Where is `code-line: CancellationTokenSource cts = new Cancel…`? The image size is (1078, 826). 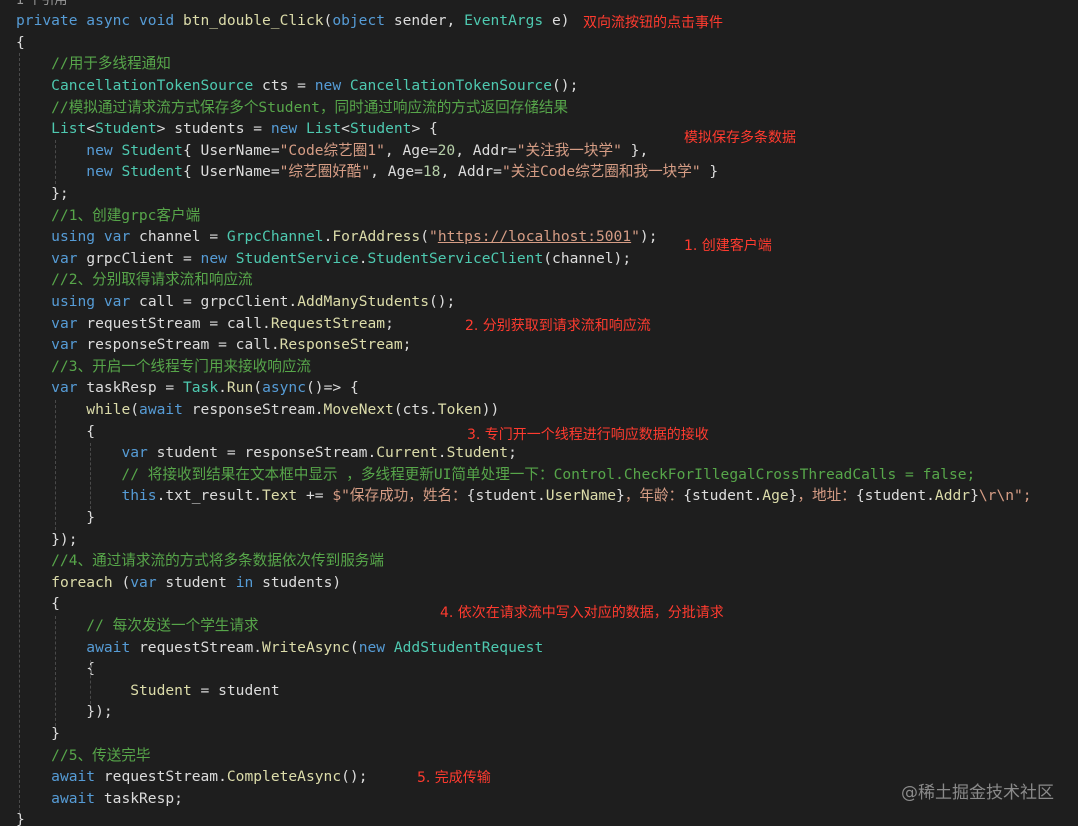 code-line: CancellationTokenSource cts = new Cancel… is located at coordinates (297, 86).